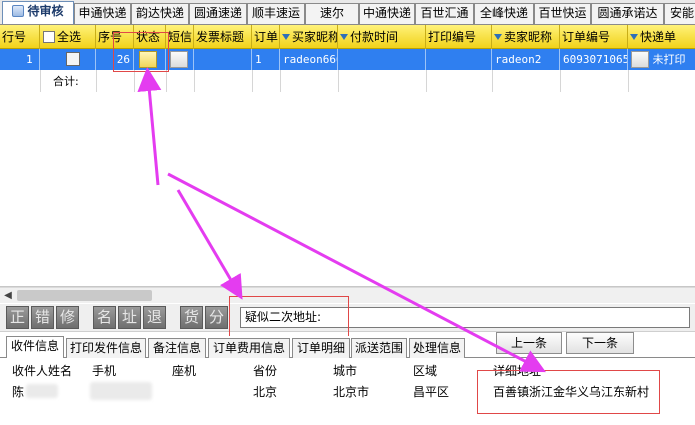 This screenshot has width=695, height=425. What do you see at coordinates (49, 37) in the screenshot?
I see `select-all-checkbox` at bounding box center [49, 37].